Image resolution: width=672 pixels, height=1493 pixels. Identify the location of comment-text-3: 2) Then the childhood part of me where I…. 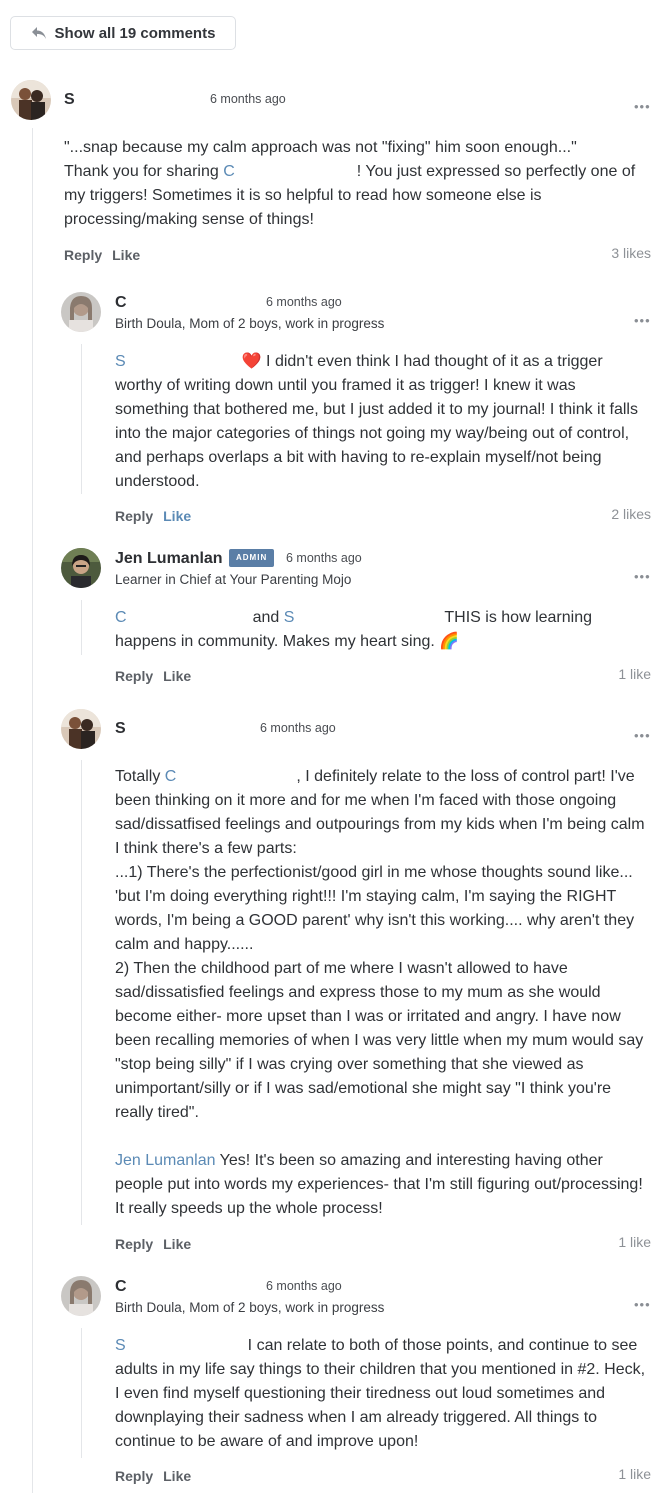
(379, 1040).